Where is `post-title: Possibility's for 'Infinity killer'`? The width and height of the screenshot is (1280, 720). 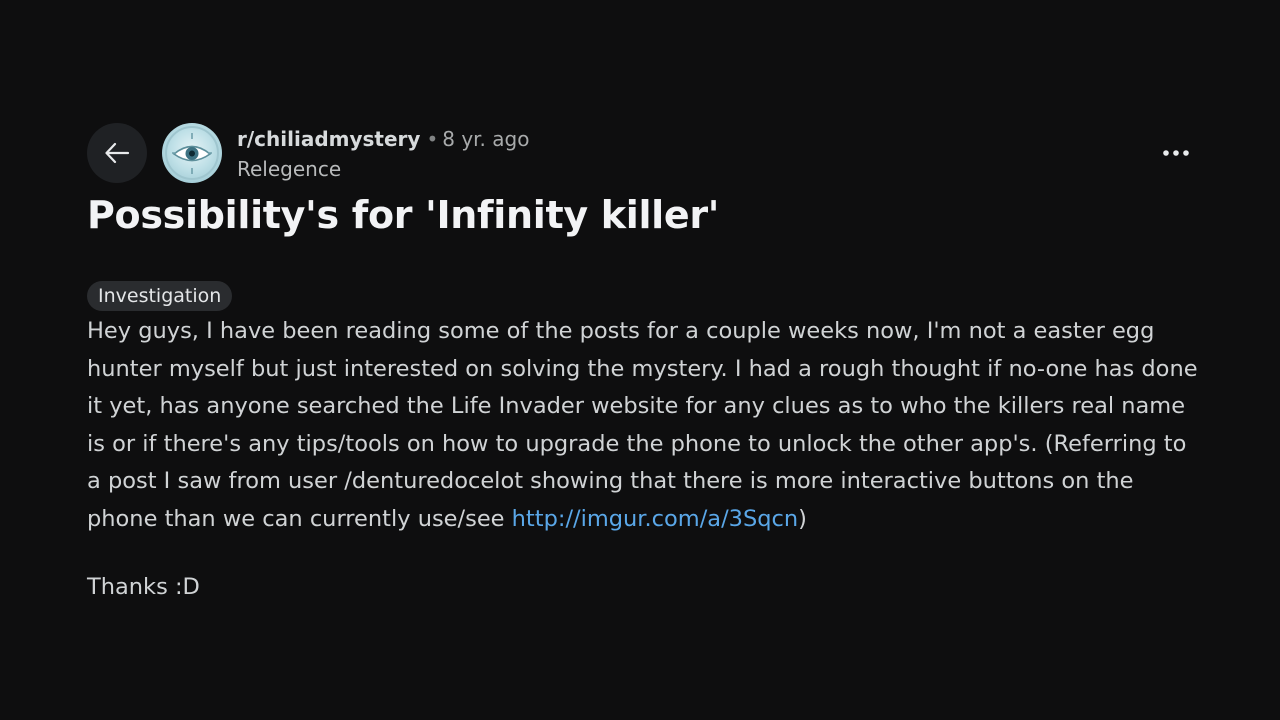
post-title: Possibility's for 'Infinity killer' is located at coordinates (403, 215).